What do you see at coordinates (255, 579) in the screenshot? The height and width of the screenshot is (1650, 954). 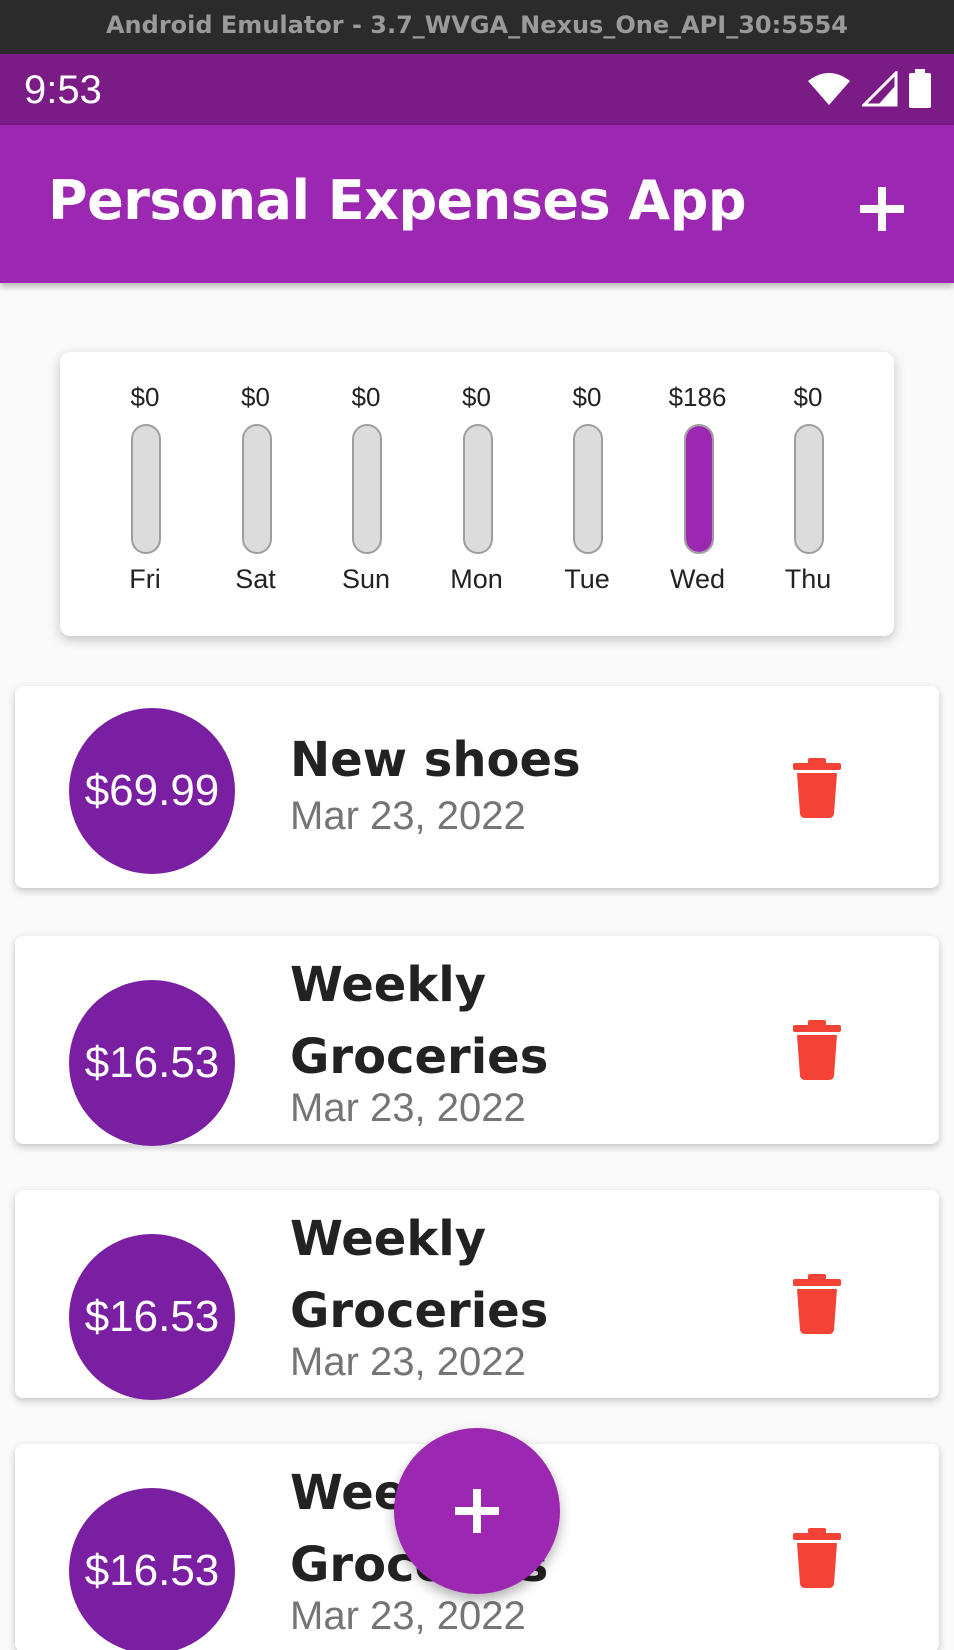 I see `chart-bar-day: Sat` at bounding box center [255, 579].